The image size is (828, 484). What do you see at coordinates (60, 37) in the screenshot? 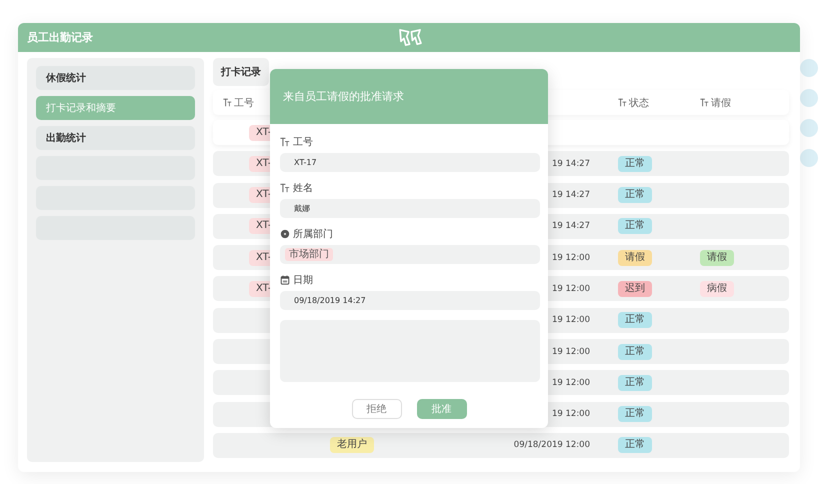
I see `app-title: 员工出勤记录` at bounding box center [60, 37].